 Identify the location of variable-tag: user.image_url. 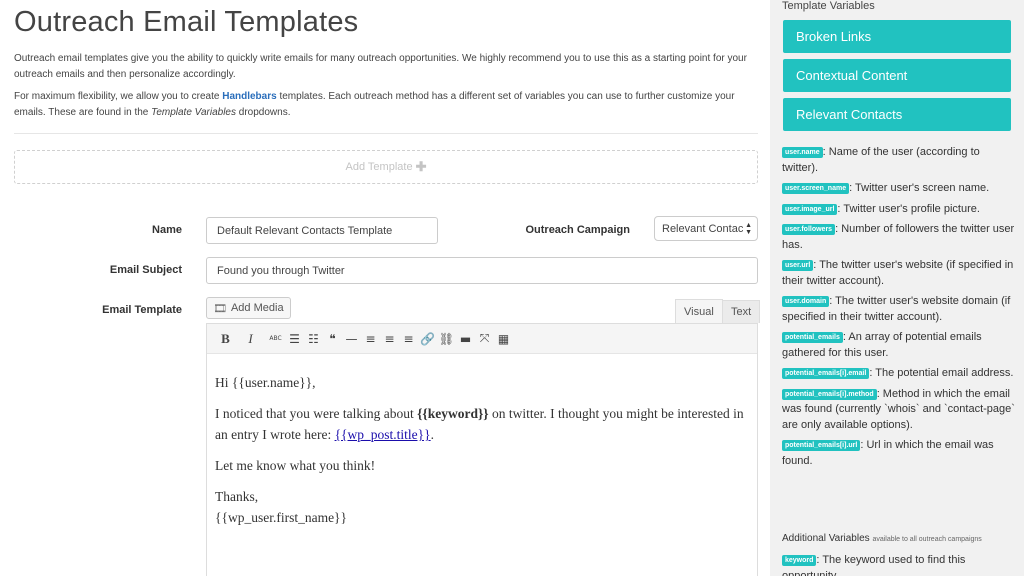
(810, 209).